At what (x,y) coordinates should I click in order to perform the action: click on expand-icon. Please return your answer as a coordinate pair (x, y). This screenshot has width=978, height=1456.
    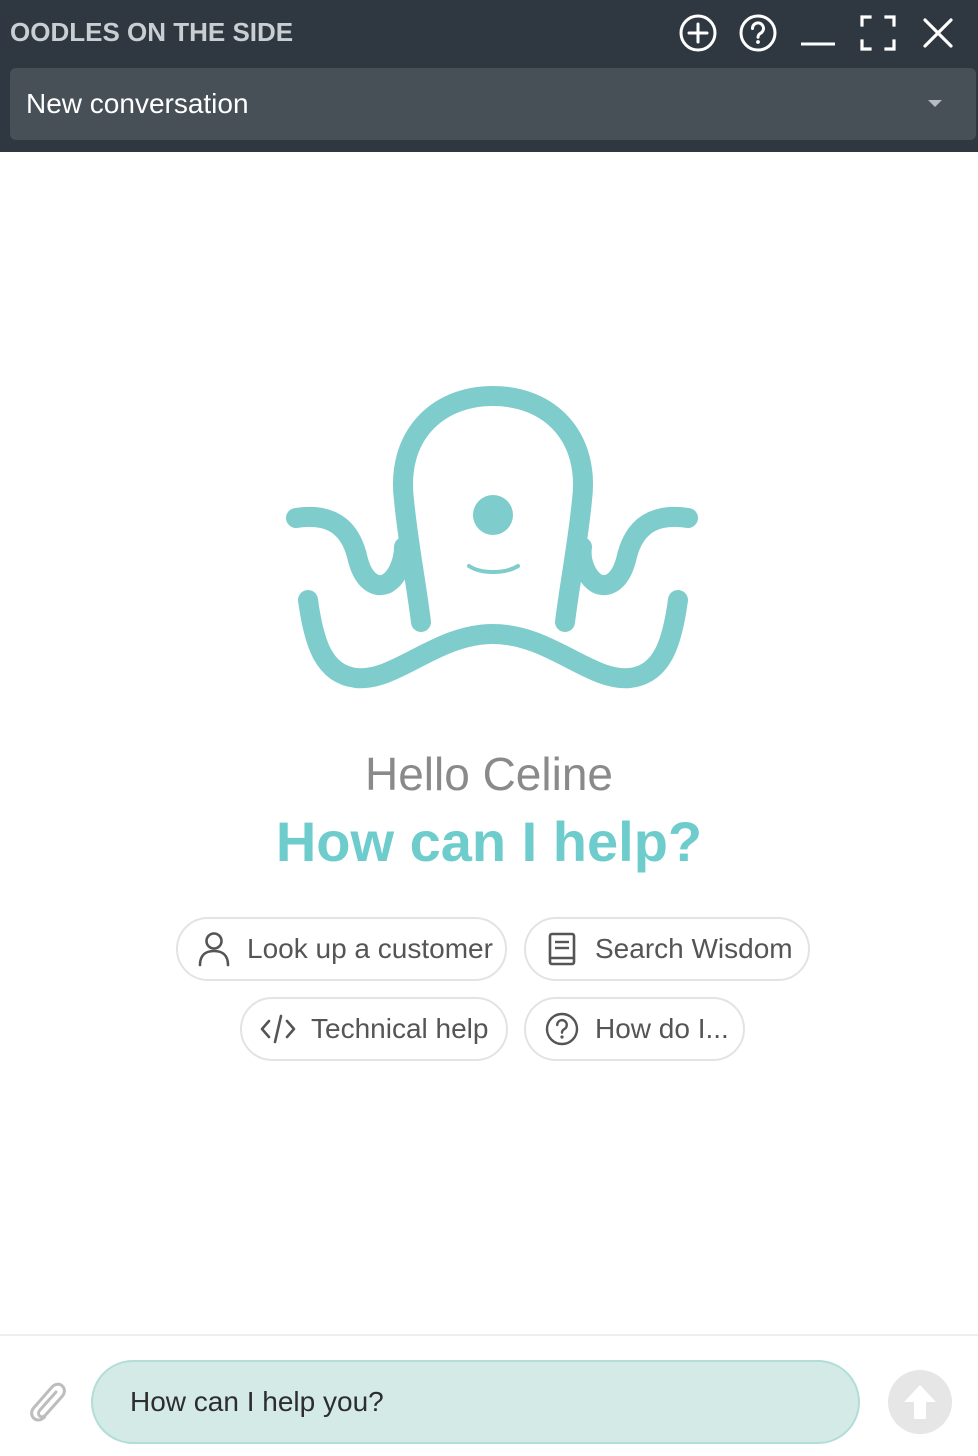
    Looking at the image, I should click on (878, 33).